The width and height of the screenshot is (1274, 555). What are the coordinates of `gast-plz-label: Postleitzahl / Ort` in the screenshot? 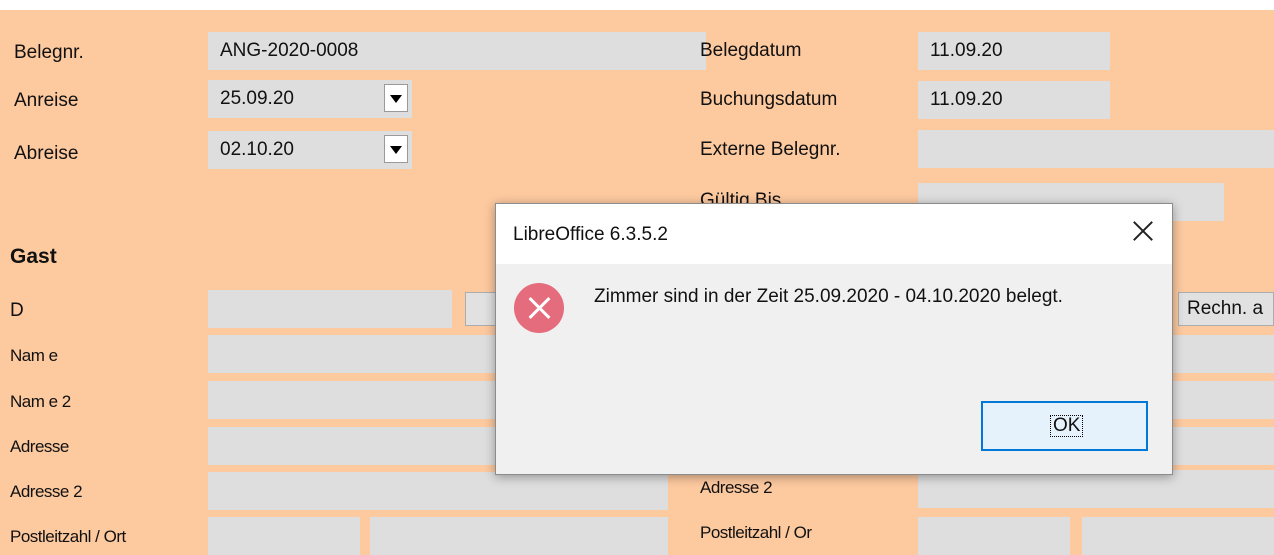 It's located at (68, 536).